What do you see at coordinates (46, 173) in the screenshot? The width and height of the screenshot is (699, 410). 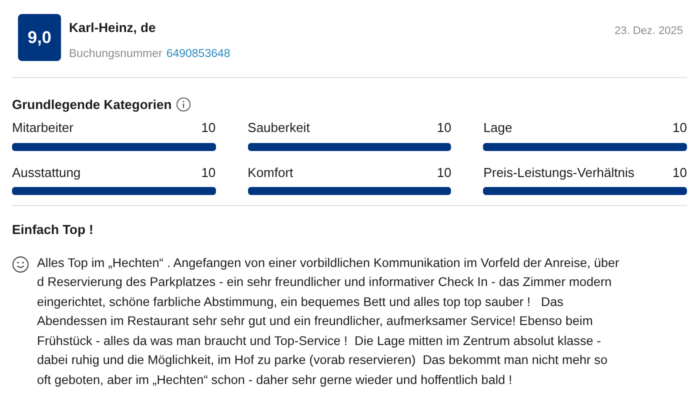 I see `category-label: Ausstattung` at bounding box center [46, 173].